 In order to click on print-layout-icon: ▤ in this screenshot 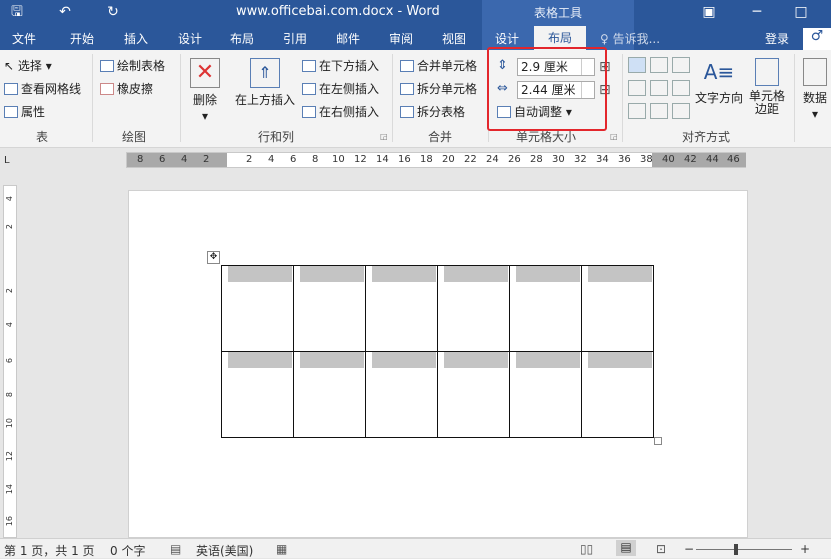, I will do `click(626, 548)`.